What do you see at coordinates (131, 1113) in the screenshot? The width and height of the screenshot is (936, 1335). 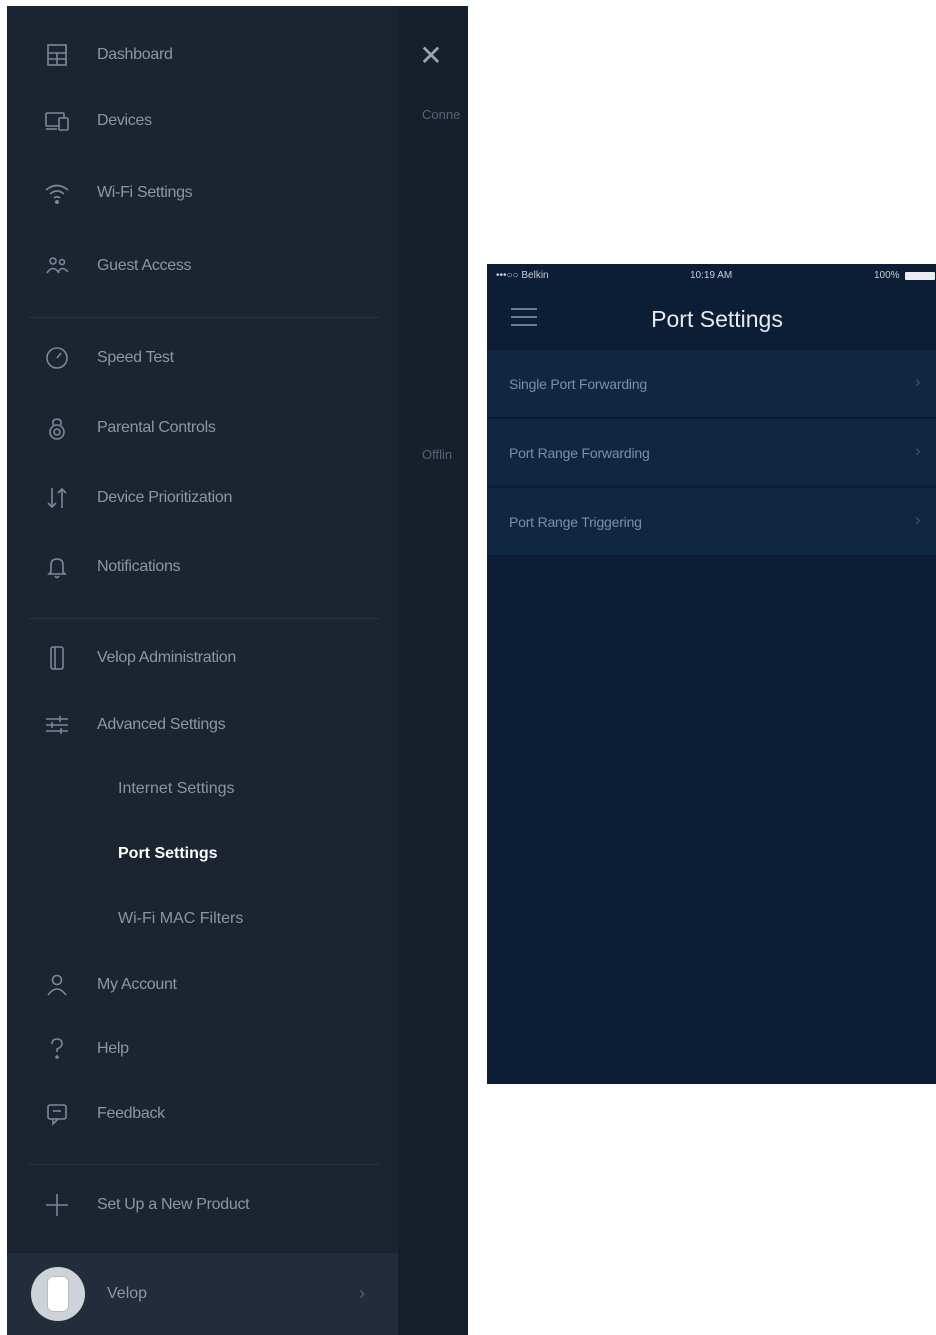 I see `menu-label: Feedback` at bounding box center [131, 1113].